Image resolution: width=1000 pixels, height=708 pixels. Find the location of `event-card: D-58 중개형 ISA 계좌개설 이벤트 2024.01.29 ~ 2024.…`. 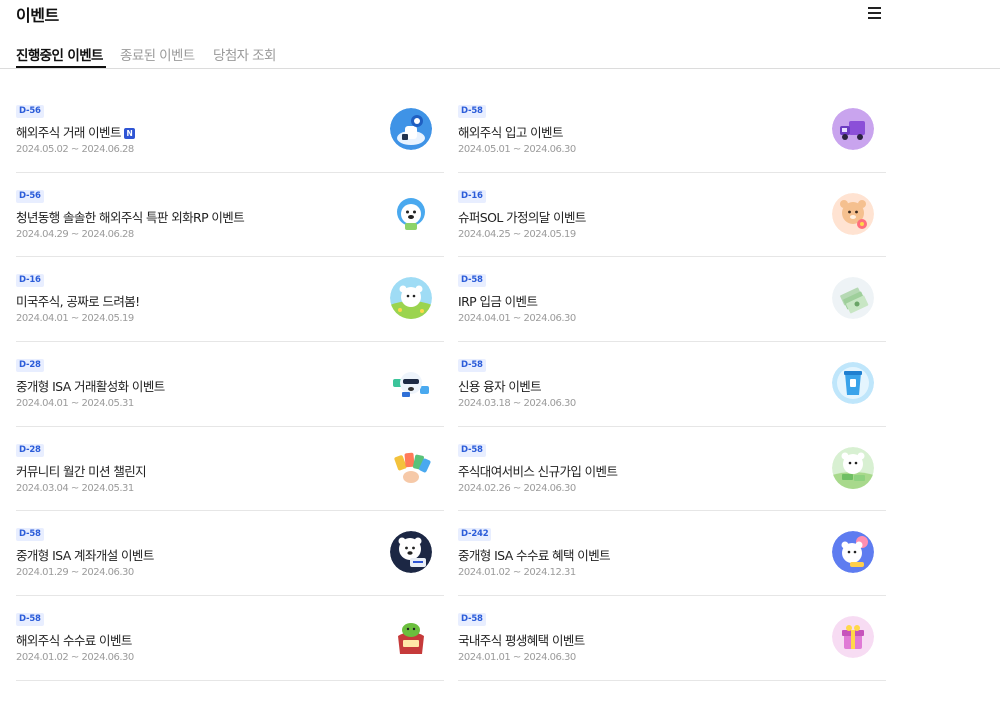

event-card: D-58 중개형 ISA 계좌개설 이벤트 2024.01.29 ~ 2024.… is located at coordinates (230, 554).